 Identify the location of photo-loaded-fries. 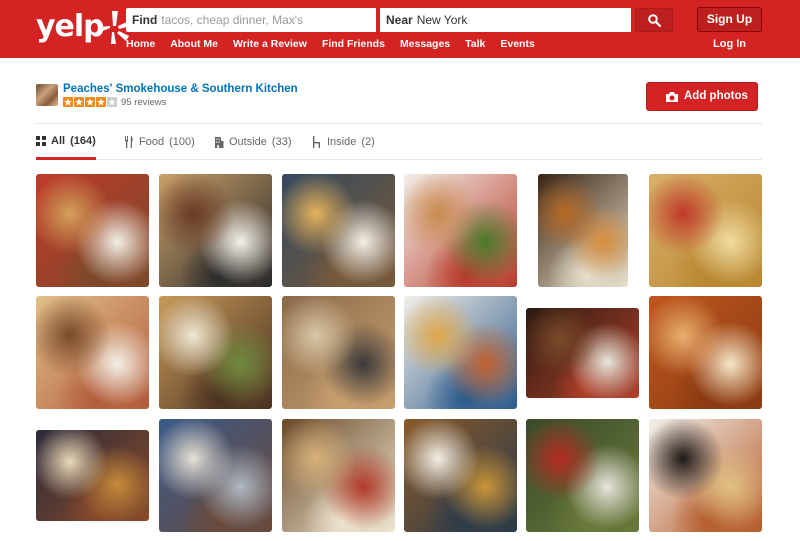
(92, 475).